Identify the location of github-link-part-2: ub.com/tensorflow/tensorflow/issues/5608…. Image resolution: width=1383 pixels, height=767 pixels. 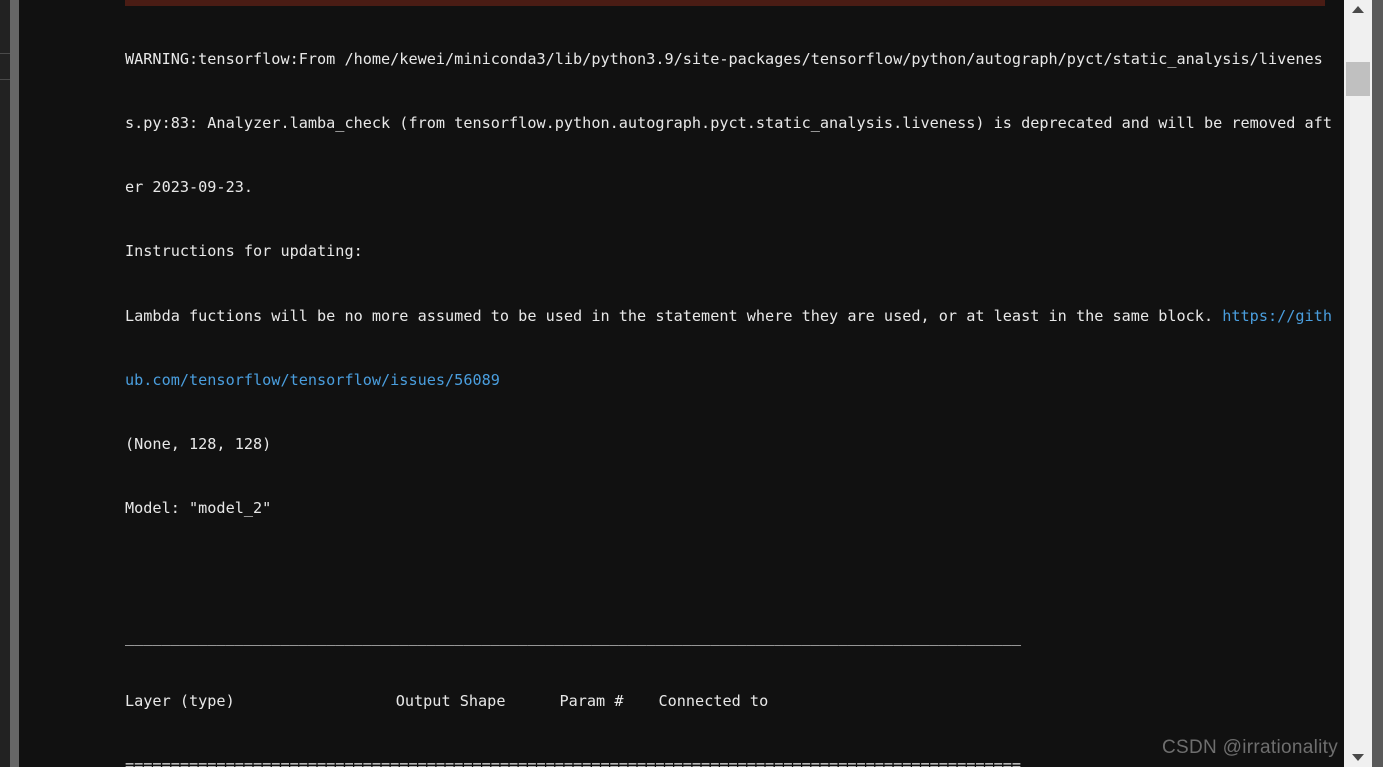
(312, 380).